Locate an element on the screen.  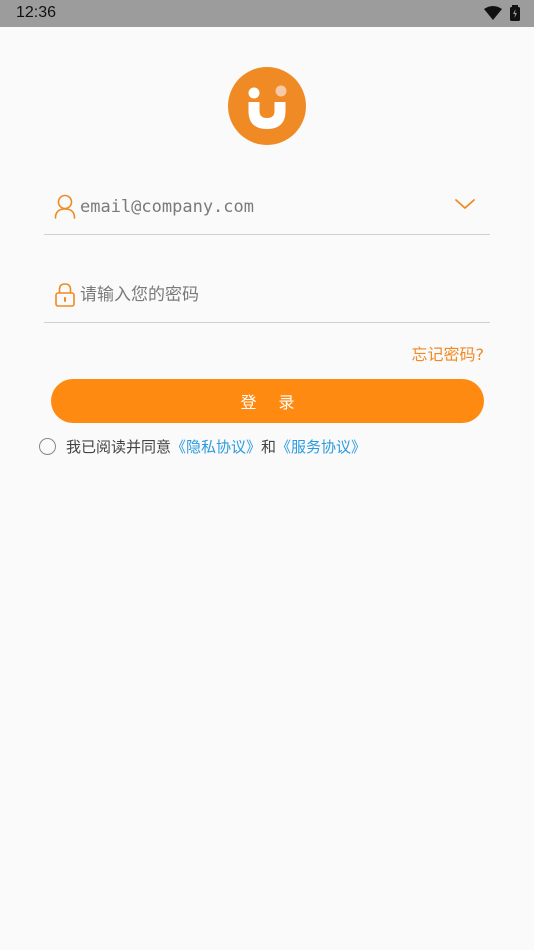
password-input is located at coordinates (260, 295).